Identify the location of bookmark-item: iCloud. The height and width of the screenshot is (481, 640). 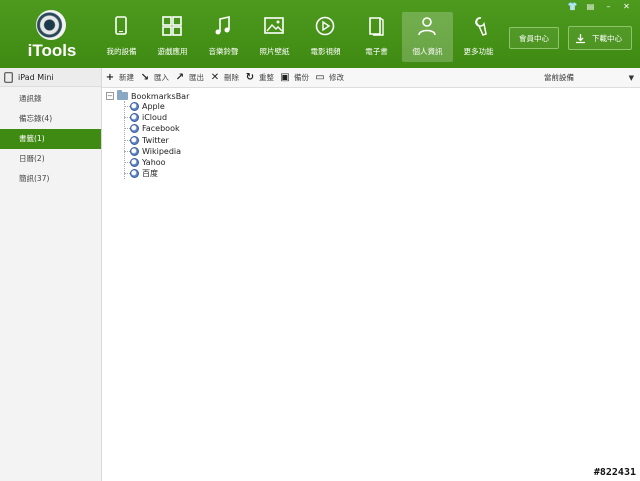
(145, 117).